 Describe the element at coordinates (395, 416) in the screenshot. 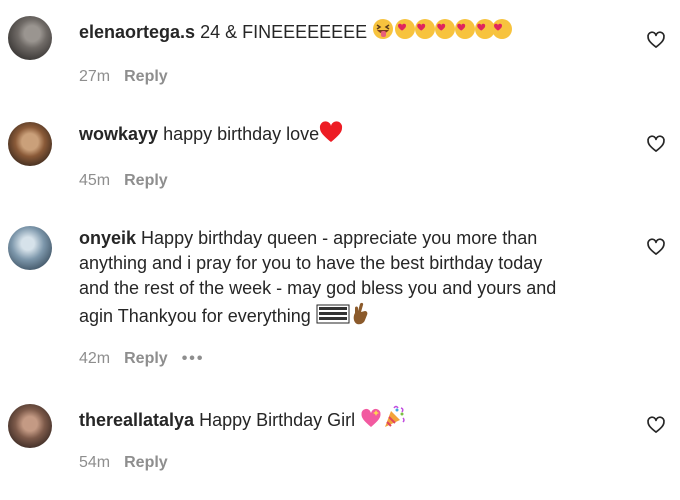

I see `party-popper-icon` at that location.